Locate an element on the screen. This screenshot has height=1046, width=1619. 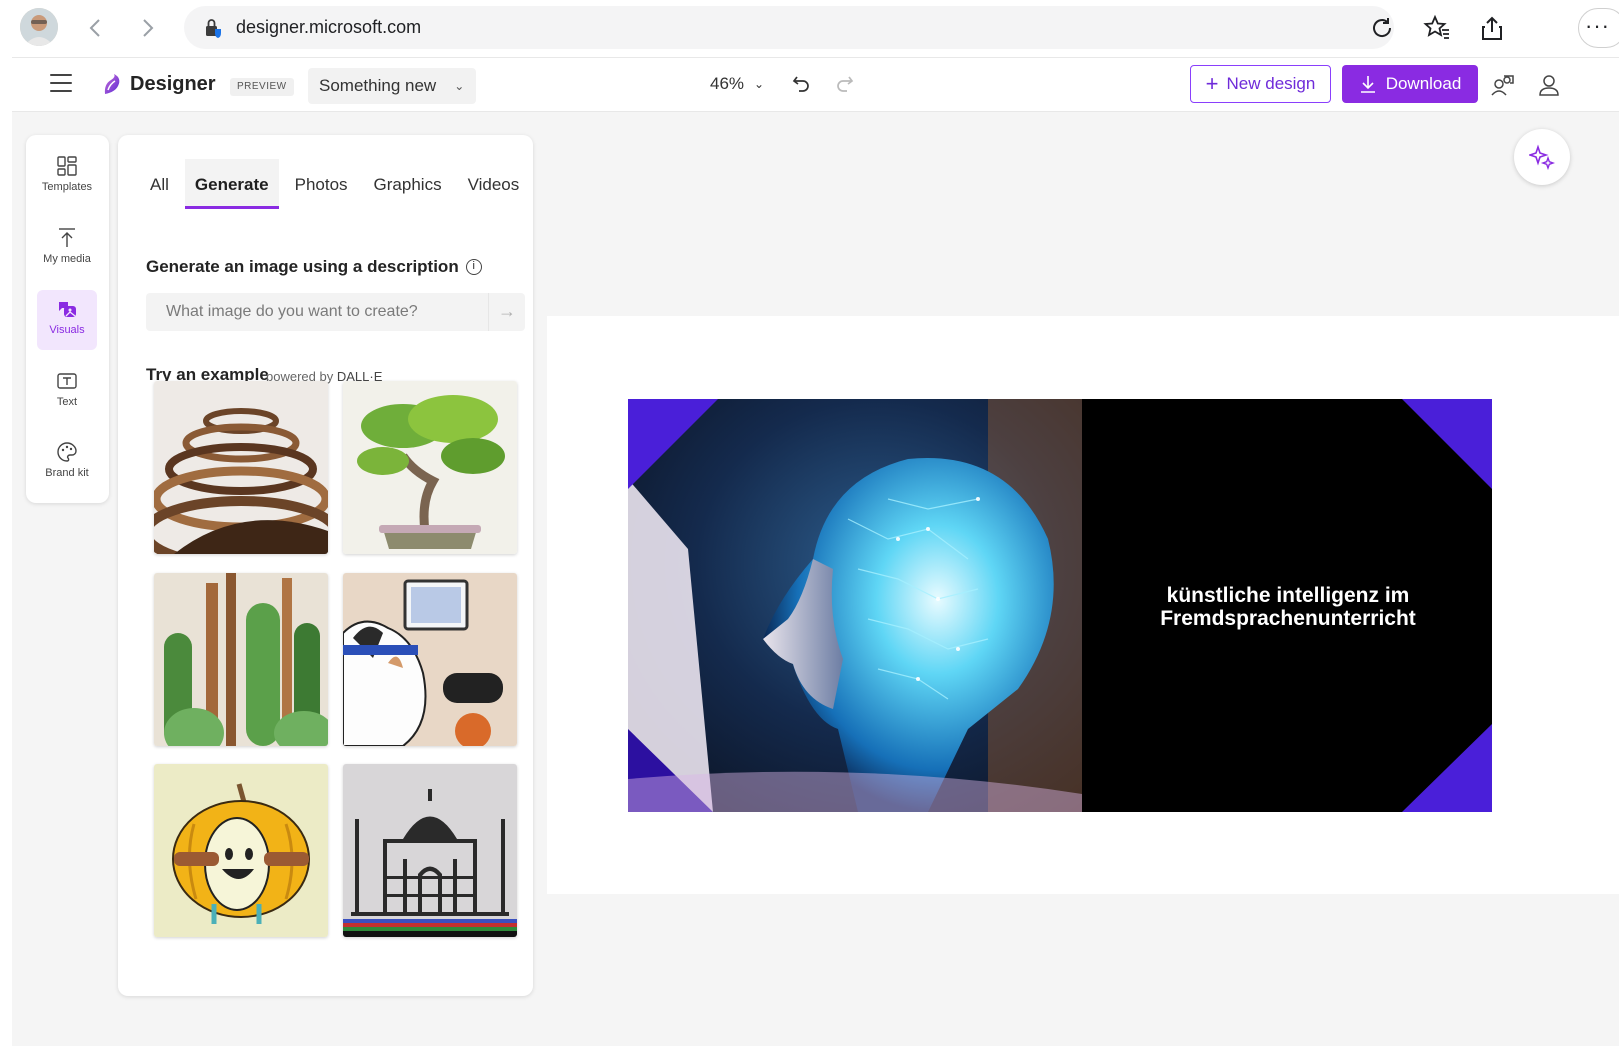
plus-icon: + is located at coordinates (1212, 83).